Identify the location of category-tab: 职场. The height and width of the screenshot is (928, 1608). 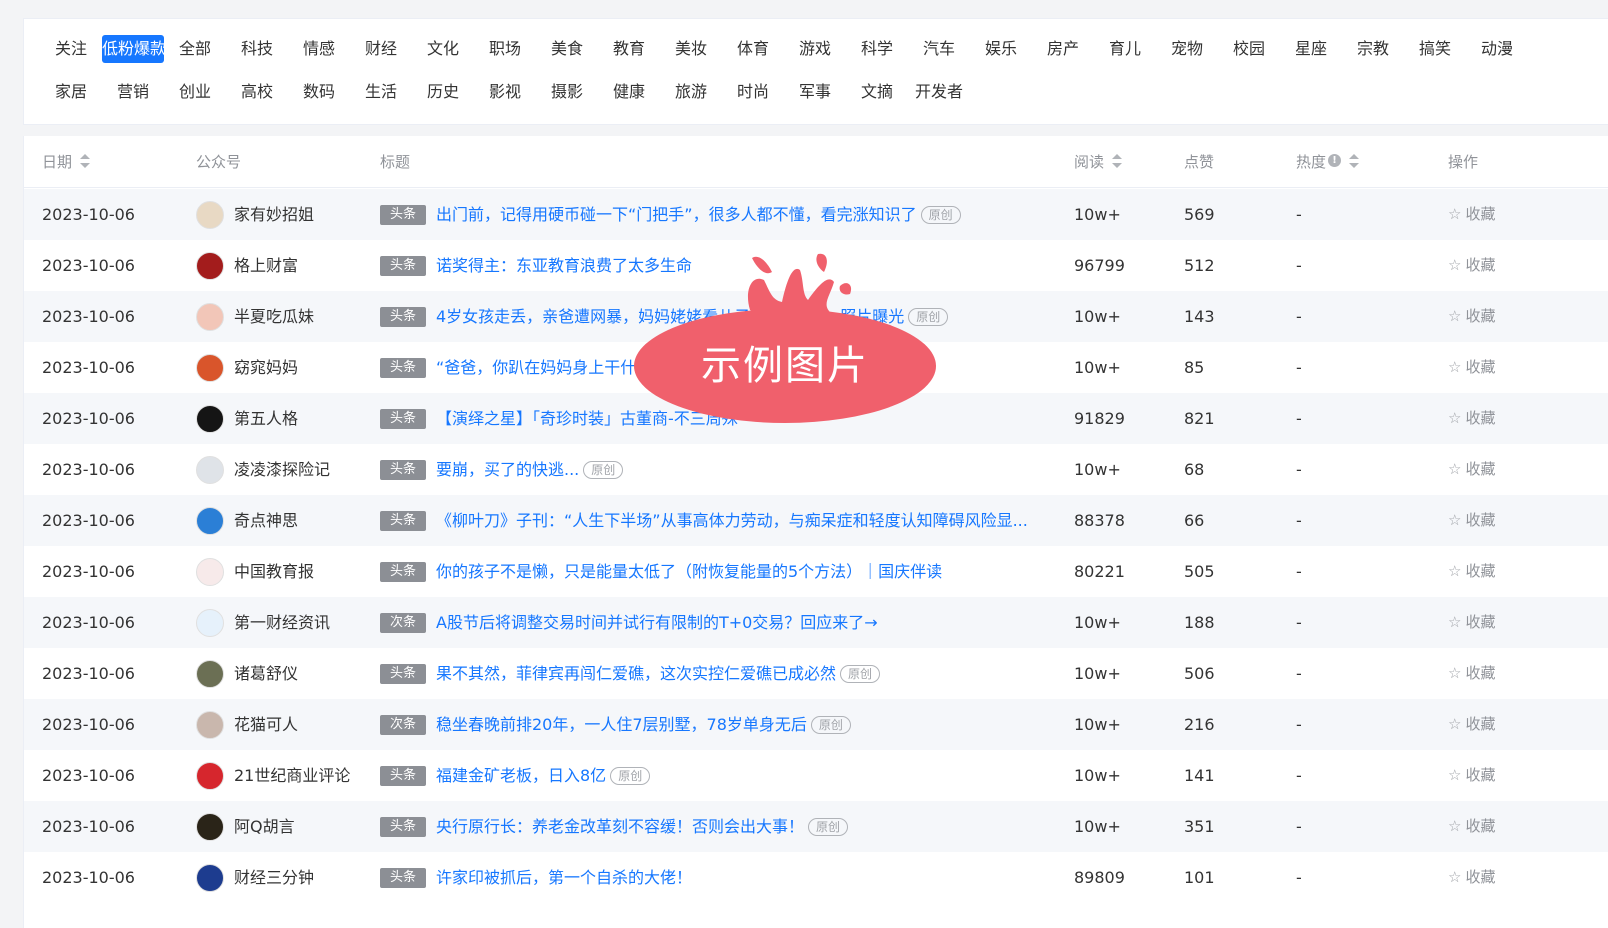
(505, 49).